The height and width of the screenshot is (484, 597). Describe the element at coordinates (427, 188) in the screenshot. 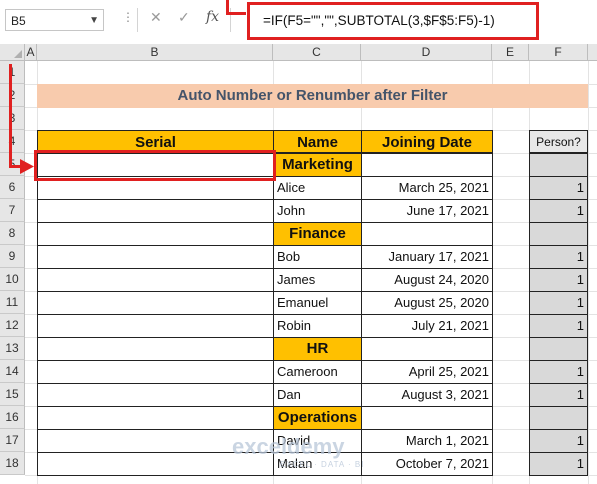

I see `joining-date-cell: March 25, 2021` at that location.